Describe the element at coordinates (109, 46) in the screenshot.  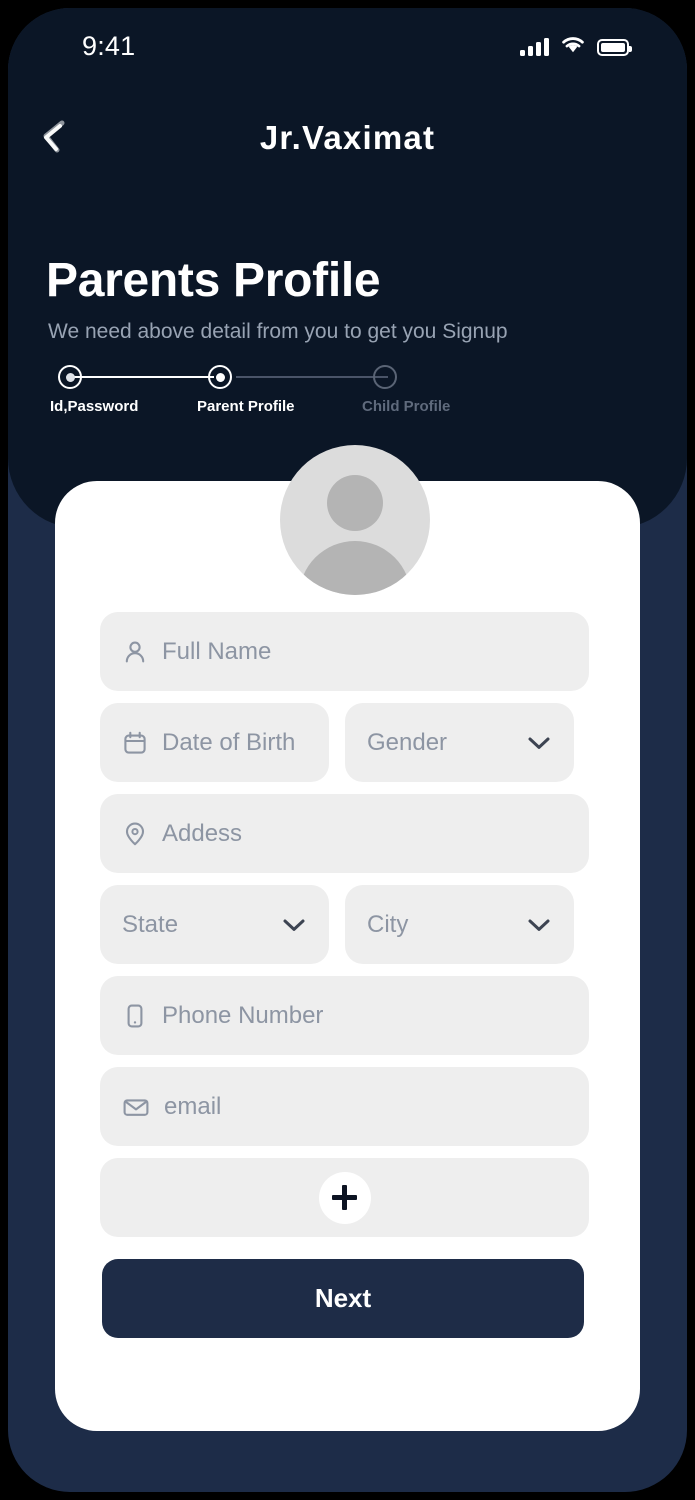
I see `status-bar-time: 9:41` at that location.